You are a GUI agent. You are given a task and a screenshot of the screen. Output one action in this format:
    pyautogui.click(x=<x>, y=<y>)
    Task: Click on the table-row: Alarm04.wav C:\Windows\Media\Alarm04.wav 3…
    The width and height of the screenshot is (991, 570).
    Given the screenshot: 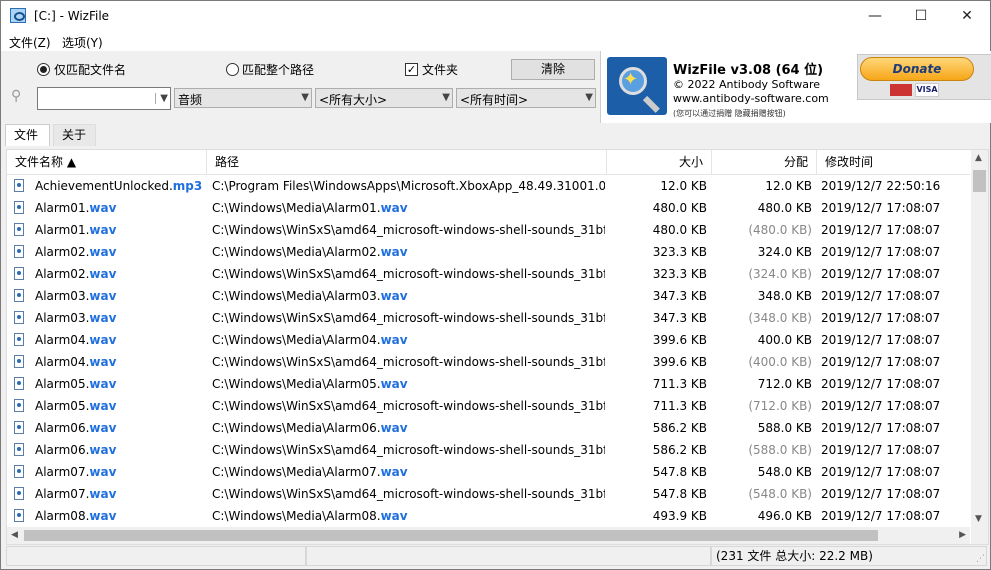 What is the action you would take?
    pyautogui.click(x=488, y=340)
    